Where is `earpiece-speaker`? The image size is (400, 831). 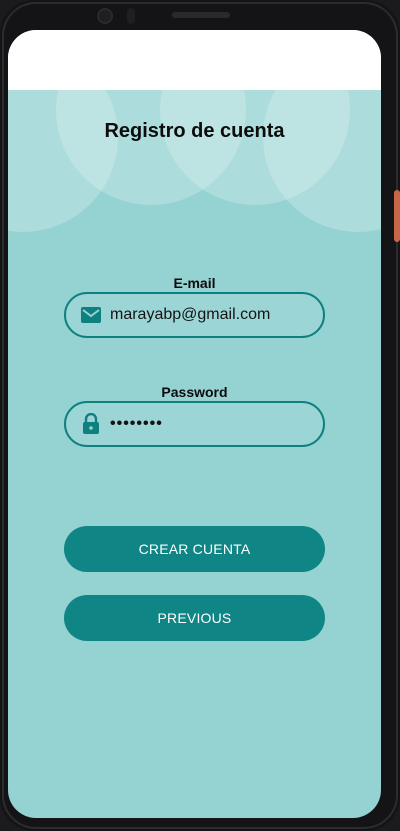 earpiece-speaker is located at coordinates (201, 15).